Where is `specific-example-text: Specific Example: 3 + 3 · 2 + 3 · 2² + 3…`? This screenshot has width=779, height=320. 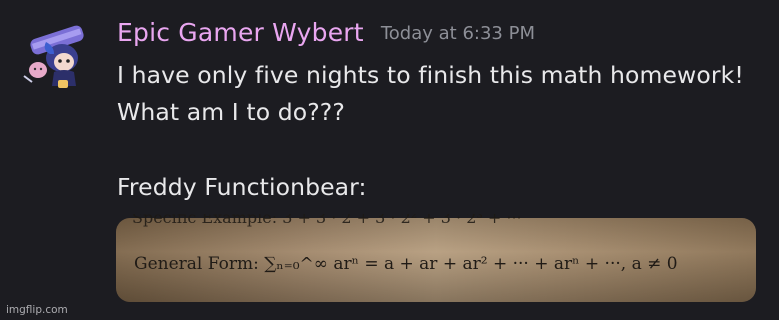 specific-example-text: Specific Example: 3 + 3 · 2 + 3 · 2² + 3… is located at coordinates (327, 220).